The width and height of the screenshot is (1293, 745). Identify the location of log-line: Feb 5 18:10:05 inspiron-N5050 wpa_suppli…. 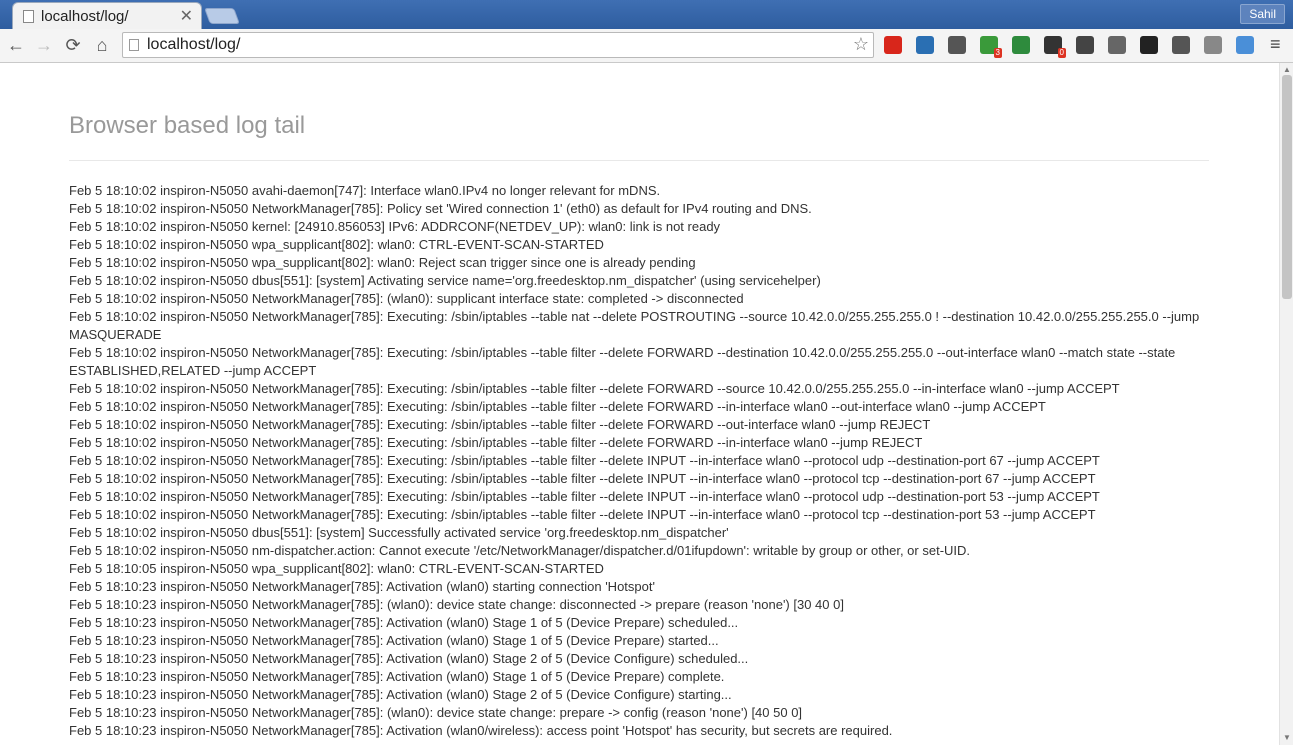
(336, 568).